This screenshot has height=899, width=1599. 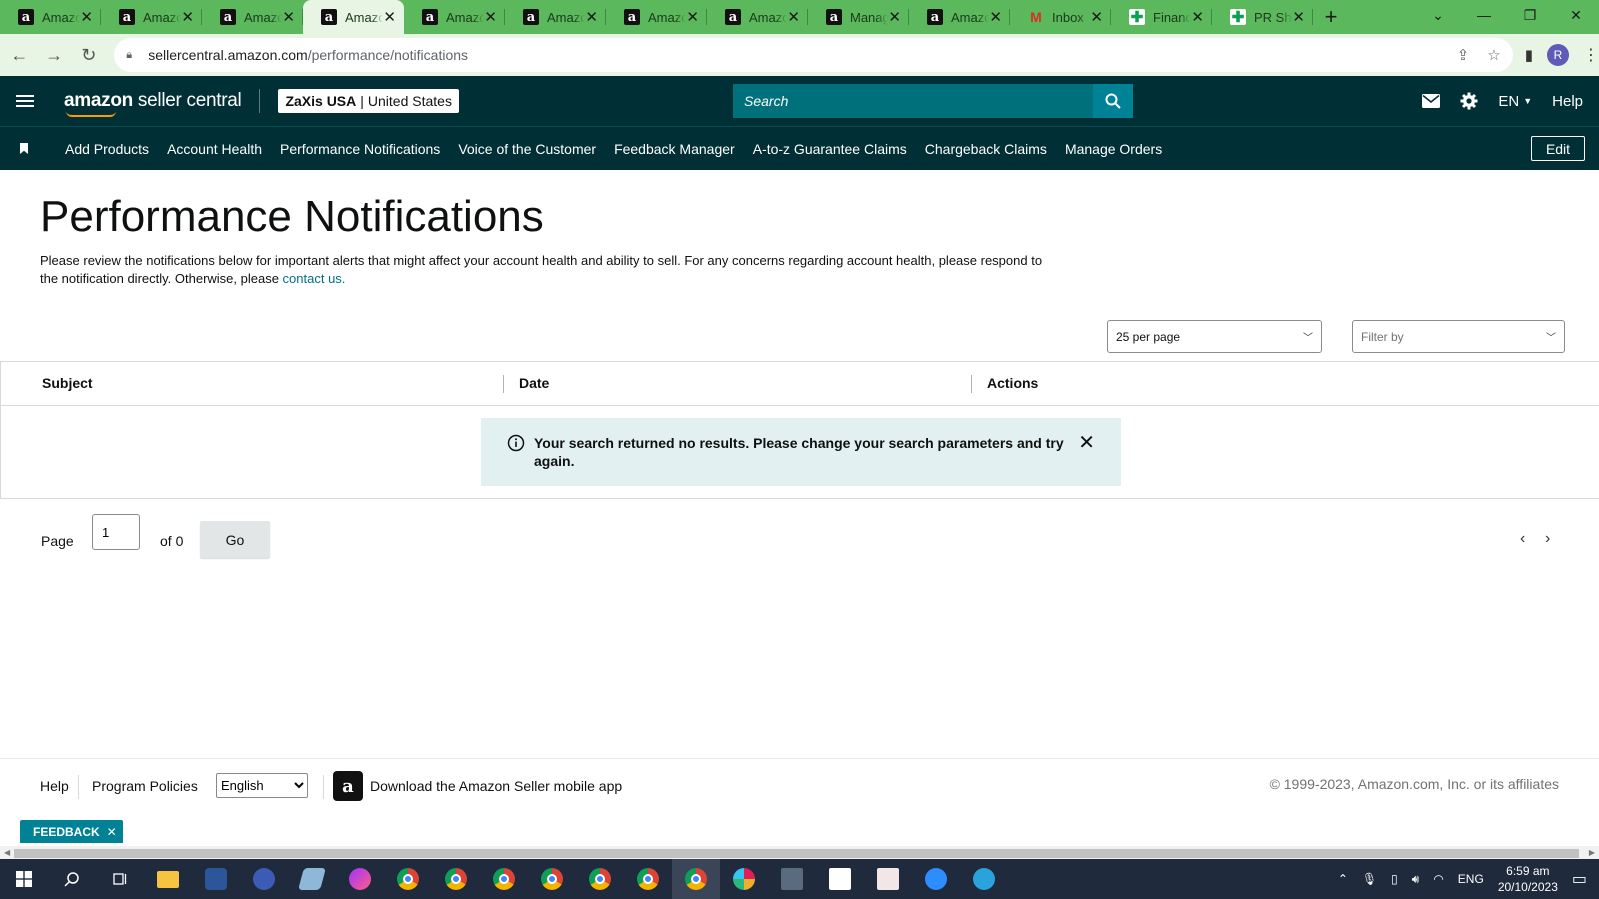 What do you see at coordinates (54, 55) in the screenshot?
I see `forward-icon: →` at bounding box center [54, 55].